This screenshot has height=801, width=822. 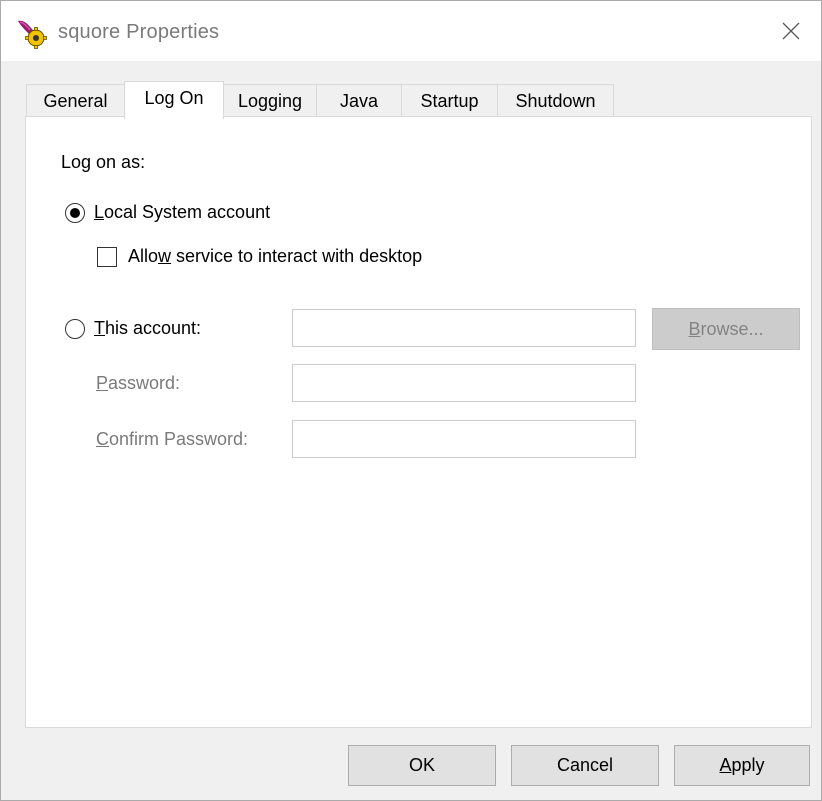 What do you see at coordinates (144, 383) in the screenshot?
I see `label-text: assword:` at bounding box center [144, 383].